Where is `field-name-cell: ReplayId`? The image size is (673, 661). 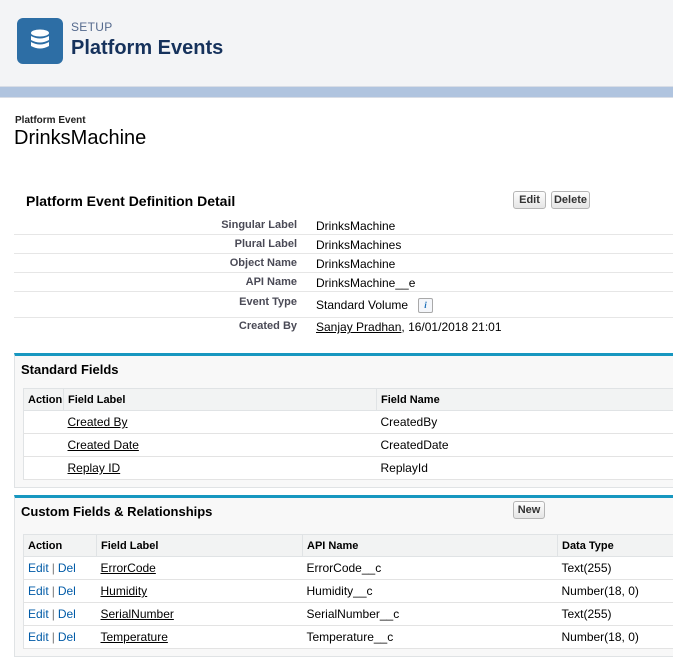
field-name-cell: ReplayId is located at coordinates (525, 468).